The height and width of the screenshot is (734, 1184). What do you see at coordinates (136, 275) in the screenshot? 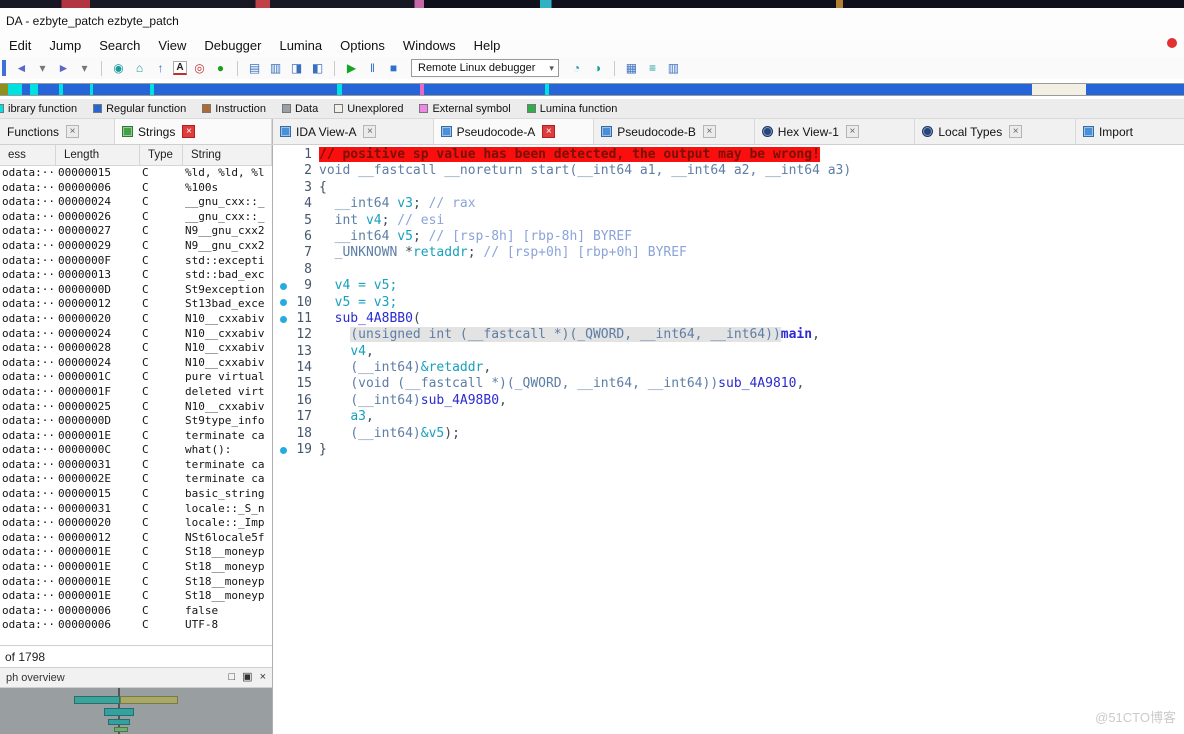
I see `table-row: odata:··· 00000013 Cstd::bad_exc` at bounding box center [136, 275].